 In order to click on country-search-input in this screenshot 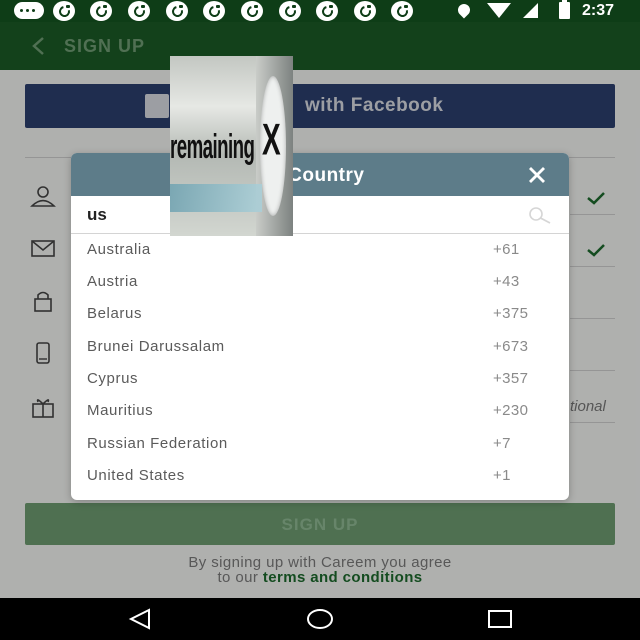, I will do `click(297, 215)`.